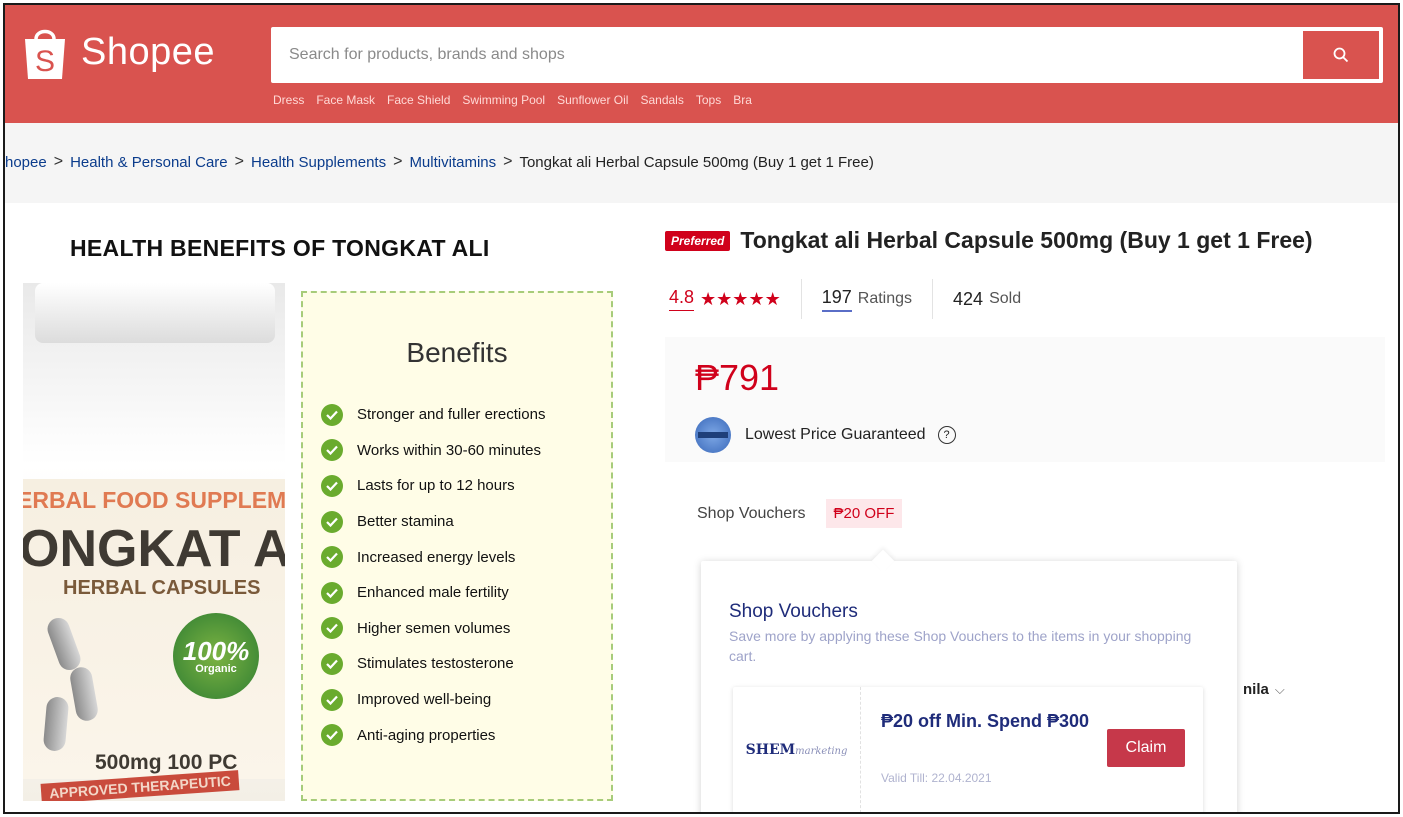 This screenshot has width=1403, height=817. What do you see at coordinates (835, 434) in the screenshot?
I see `guarantee-text: Lowest Price Guaranteed` at bounding box center [835, 434].